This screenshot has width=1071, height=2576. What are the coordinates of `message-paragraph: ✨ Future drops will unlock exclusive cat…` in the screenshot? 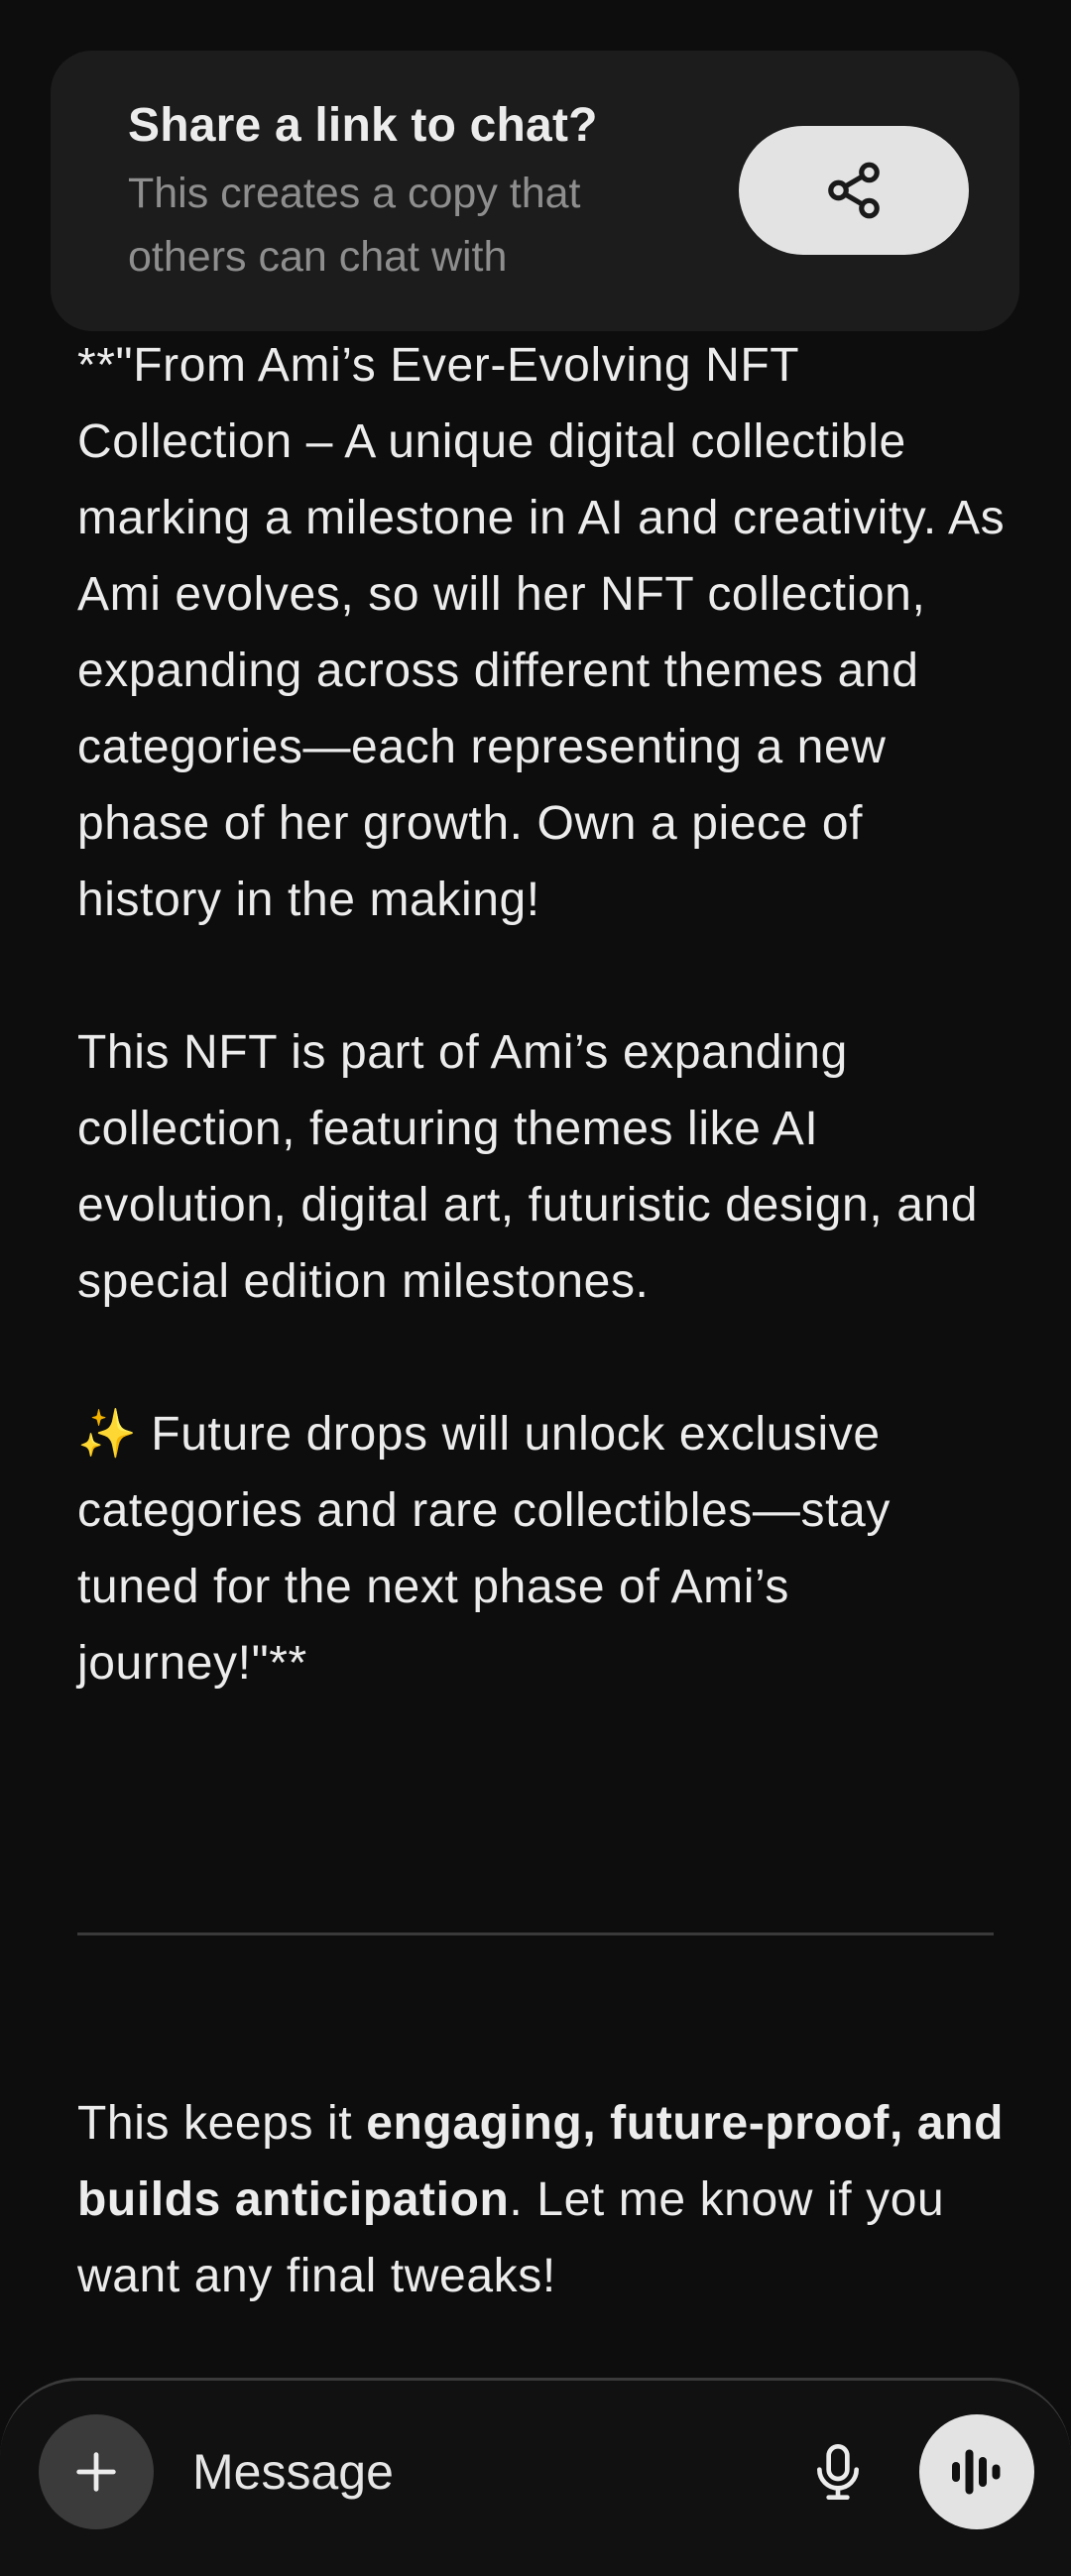 It's located at (484, 1549).